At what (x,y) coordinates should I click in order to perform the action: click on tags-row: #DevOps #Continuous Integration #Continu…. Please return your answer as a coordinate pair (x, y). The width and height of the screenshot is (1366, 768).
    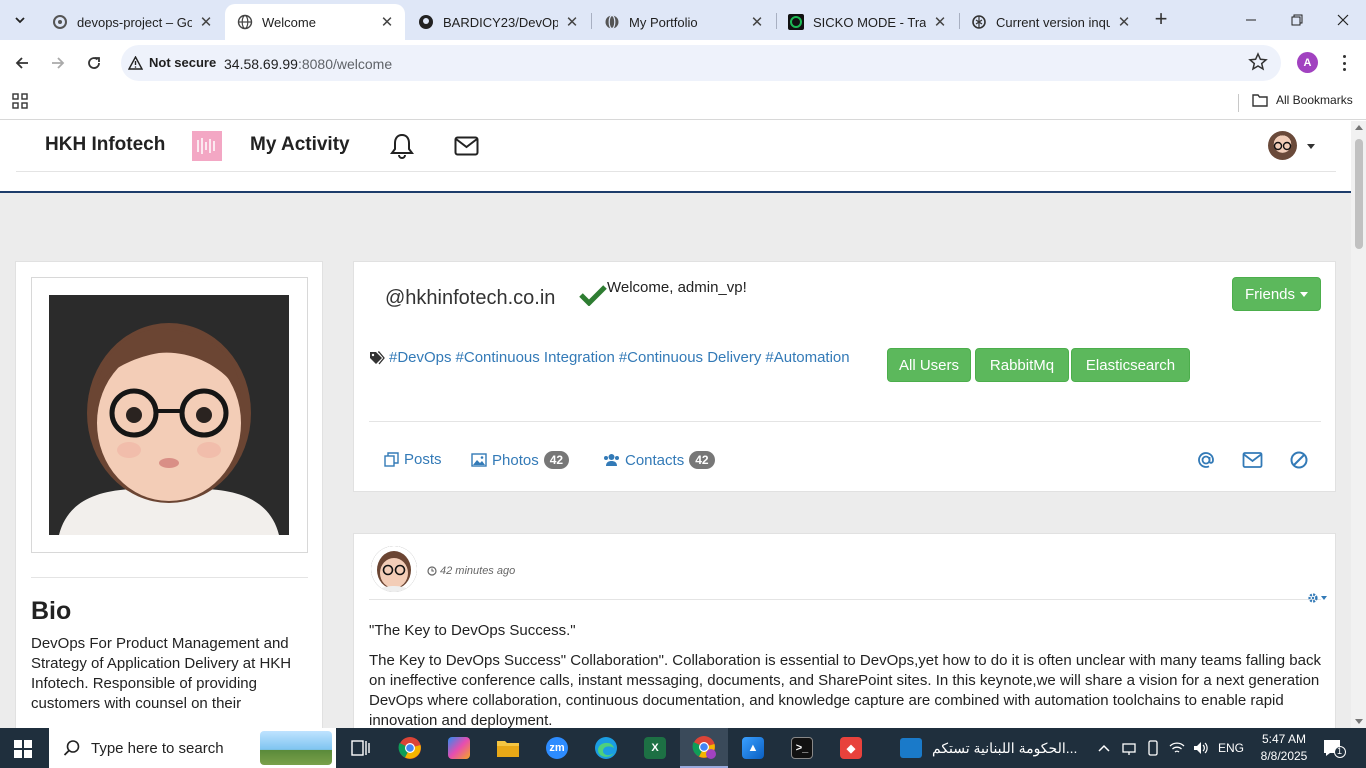
    Looking at the image, I should click on (611, 357).